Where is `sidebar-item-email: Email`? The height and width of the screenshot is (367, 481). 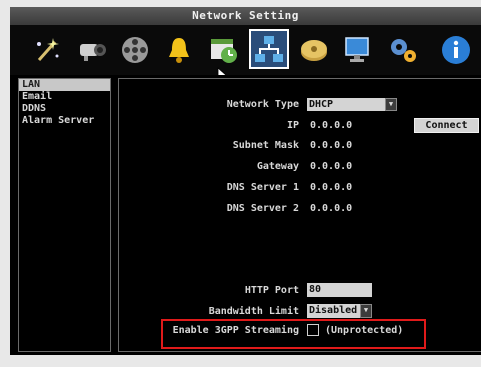
sidebar-item-email: Email is located at coordinates (64, 97).